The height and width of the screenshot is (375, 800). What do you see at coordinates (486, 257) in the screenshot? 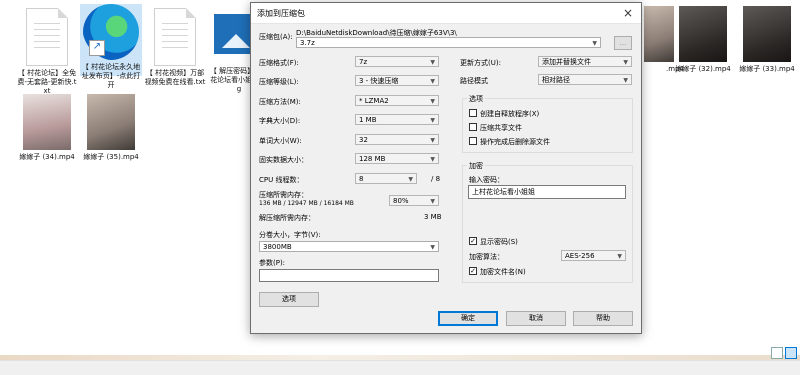
I see `encryption-method-label: 加密算法：` at bounding box center [486, 257].